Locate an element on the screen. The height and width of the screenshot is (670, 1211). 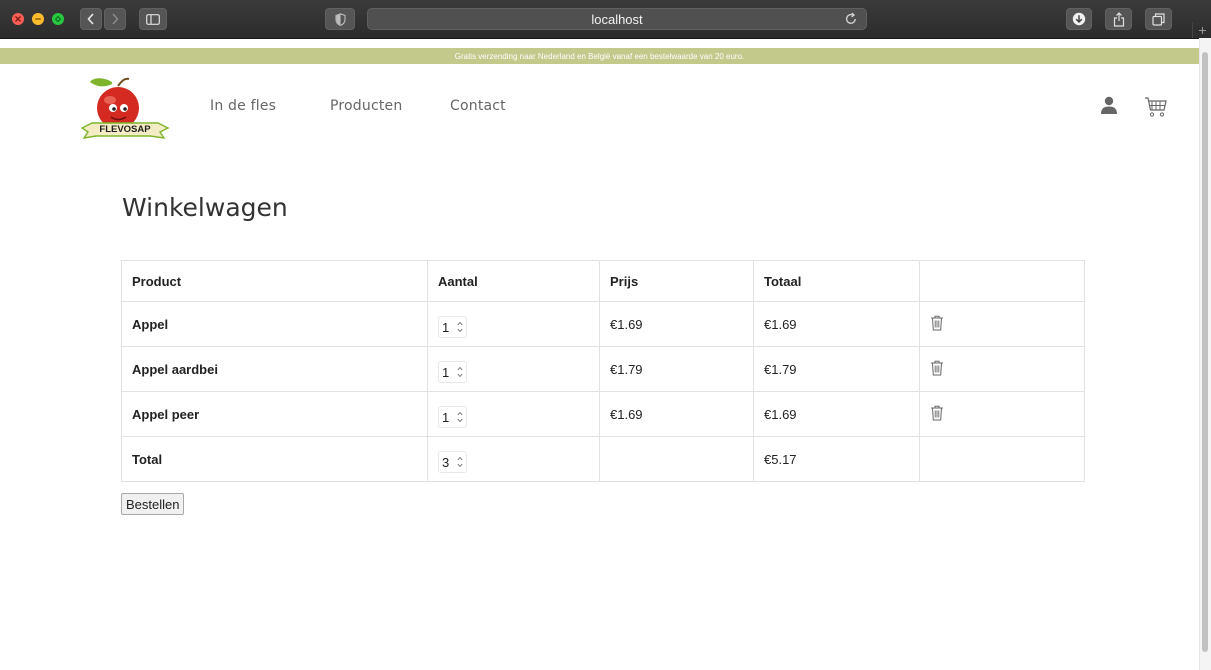
sidebar-toggle-button is located at coordinates (153, 19).